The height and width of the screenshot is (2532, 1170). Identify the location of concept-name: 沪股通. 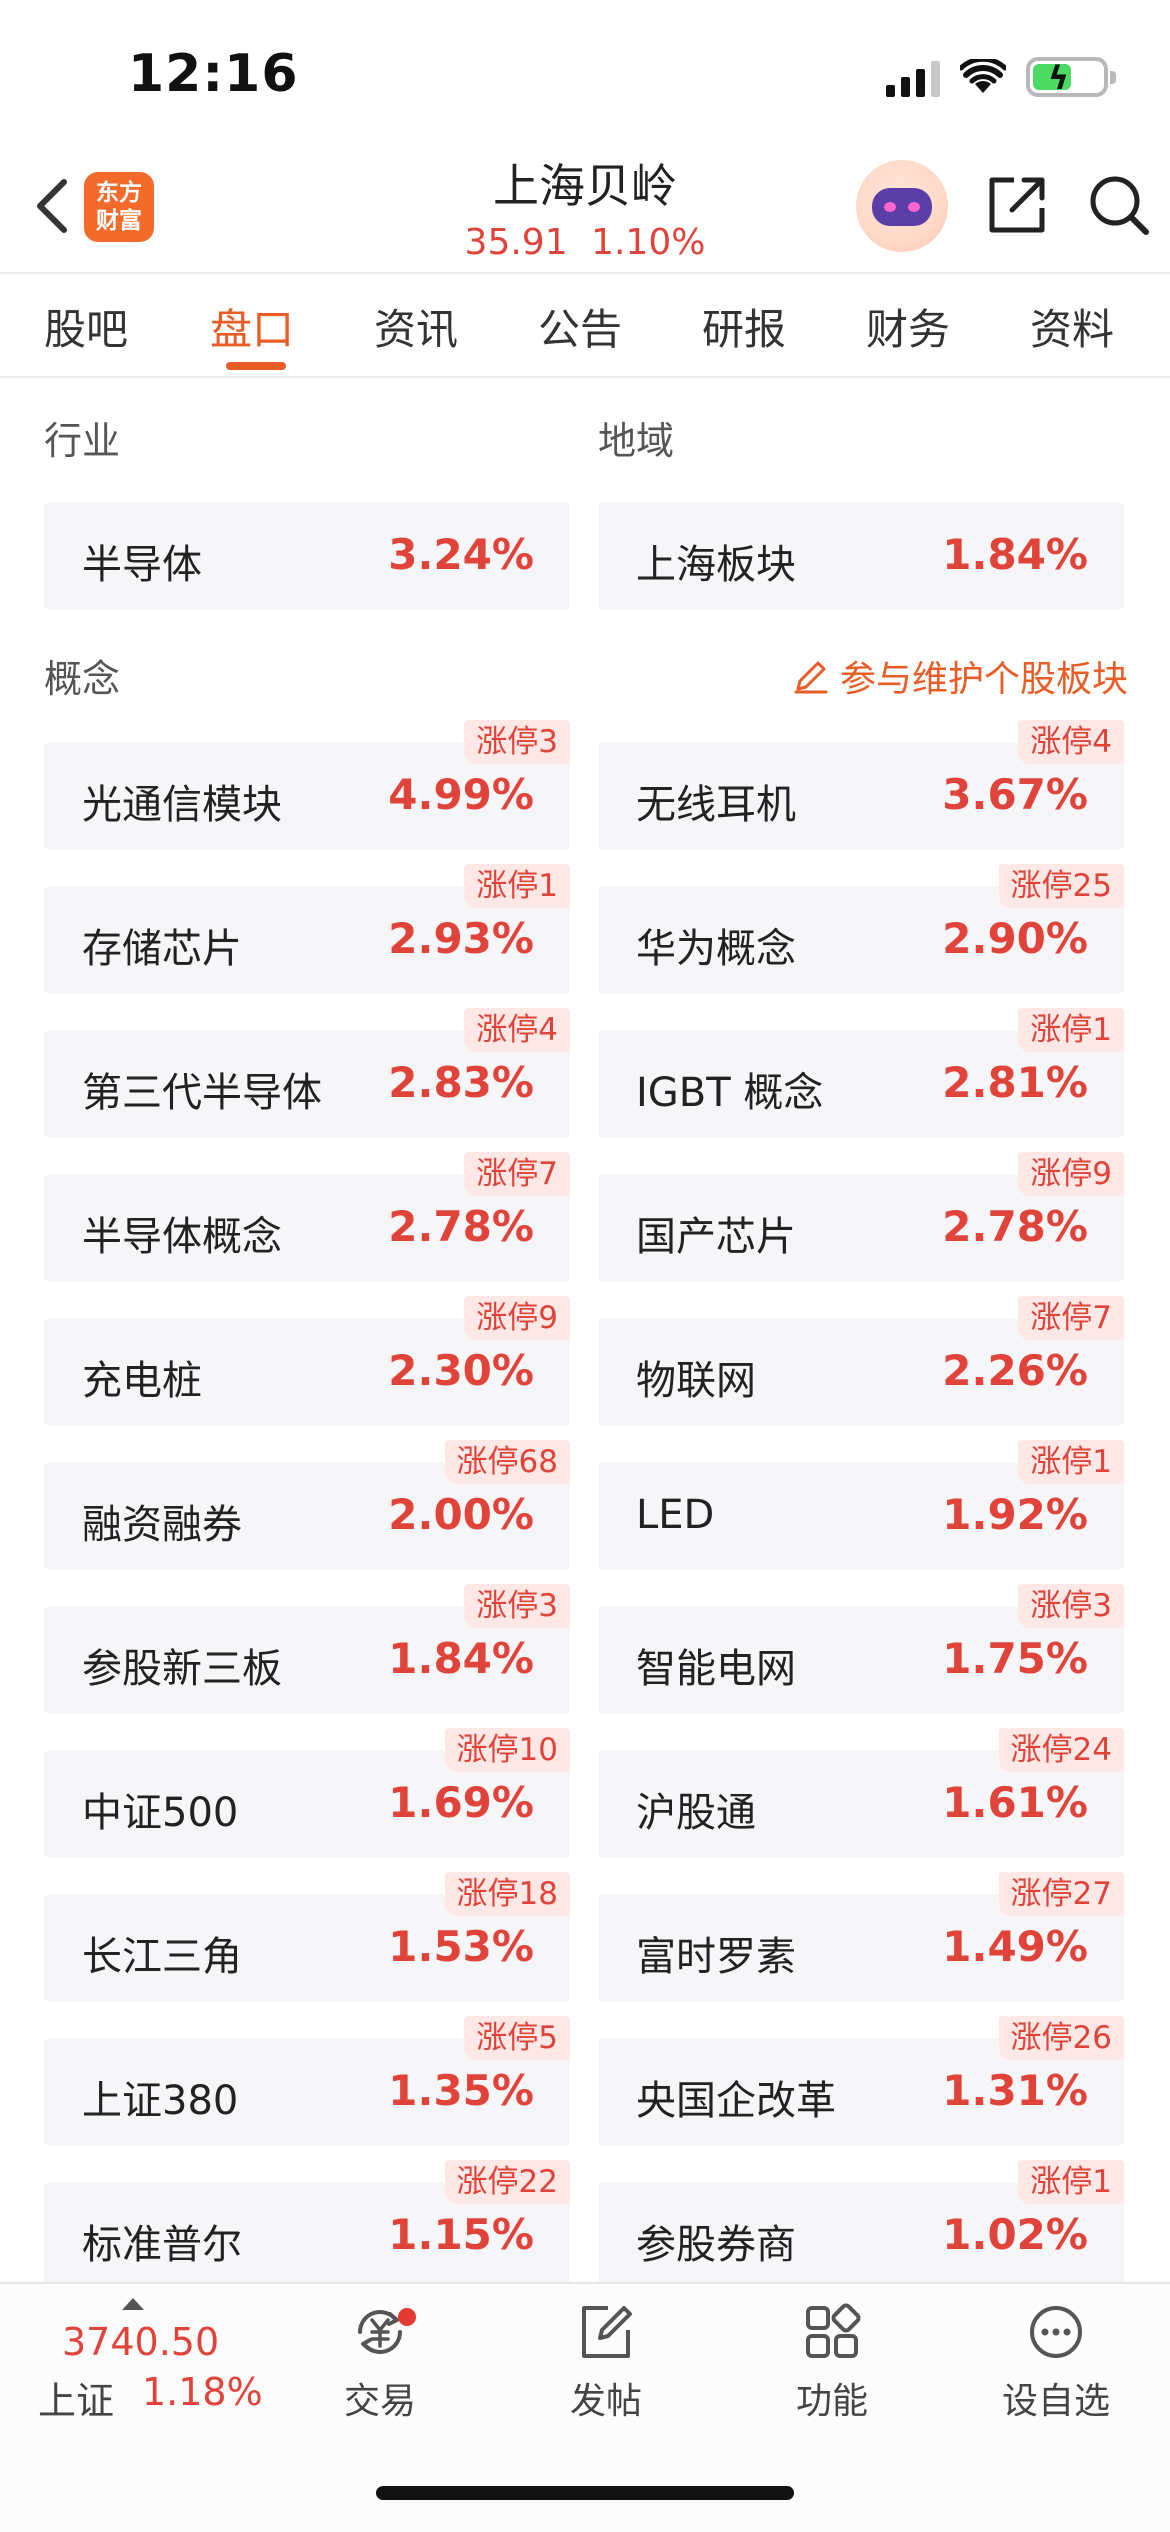
(696, 1813).